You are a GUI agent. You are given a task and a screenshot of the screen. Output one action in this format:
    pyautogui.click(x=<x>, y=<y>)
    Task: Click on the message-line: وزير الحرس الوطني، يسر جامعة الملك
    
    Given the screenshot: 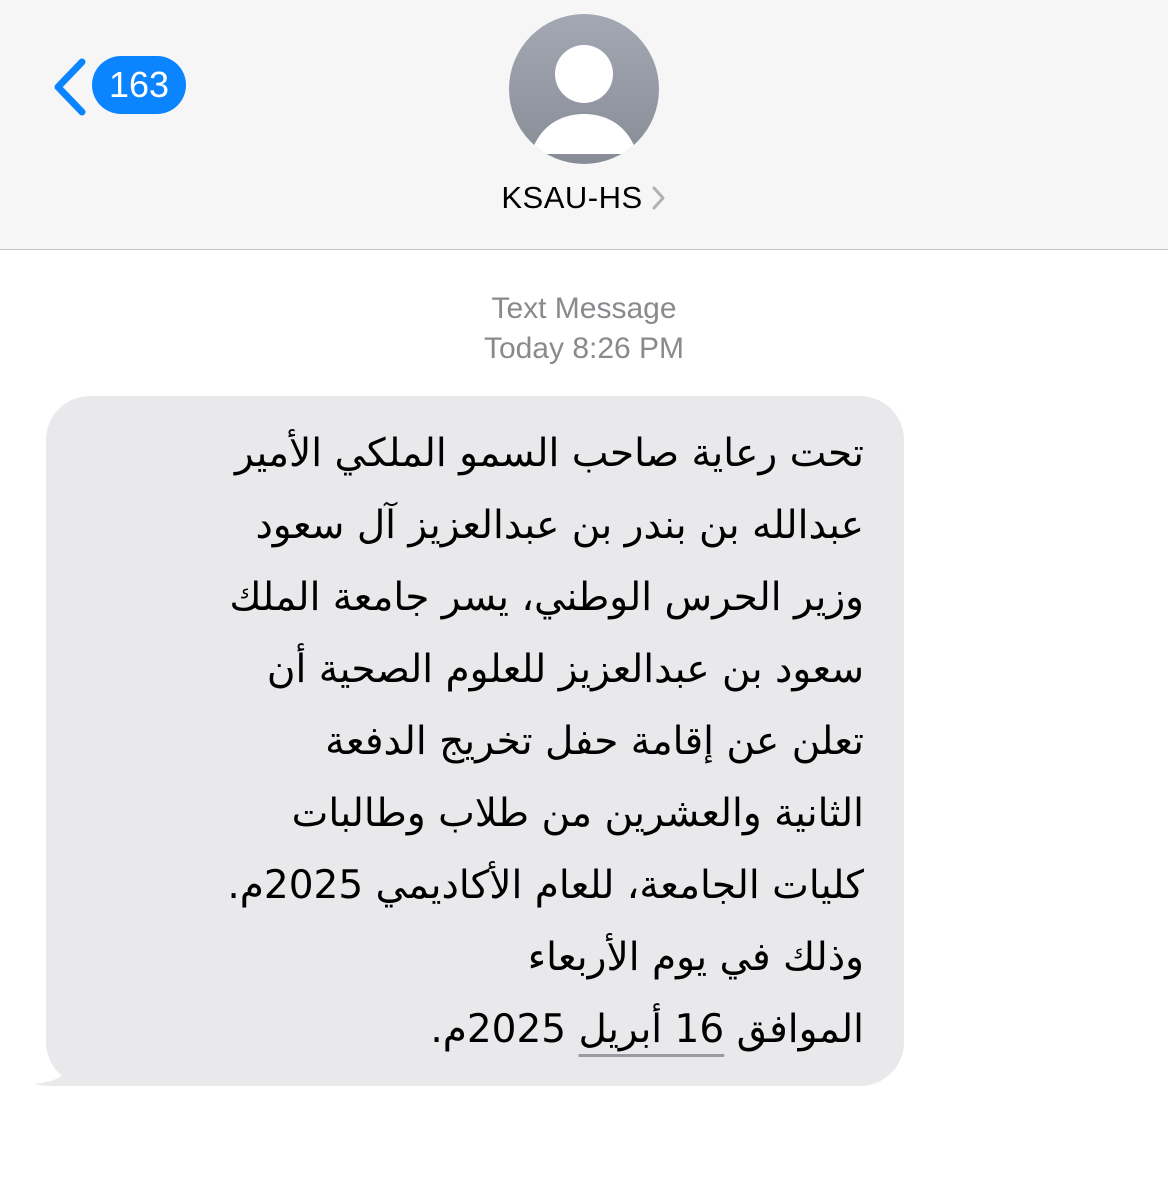 What is the action you would take?
    pyautogui.click(x=546, y=597)
    